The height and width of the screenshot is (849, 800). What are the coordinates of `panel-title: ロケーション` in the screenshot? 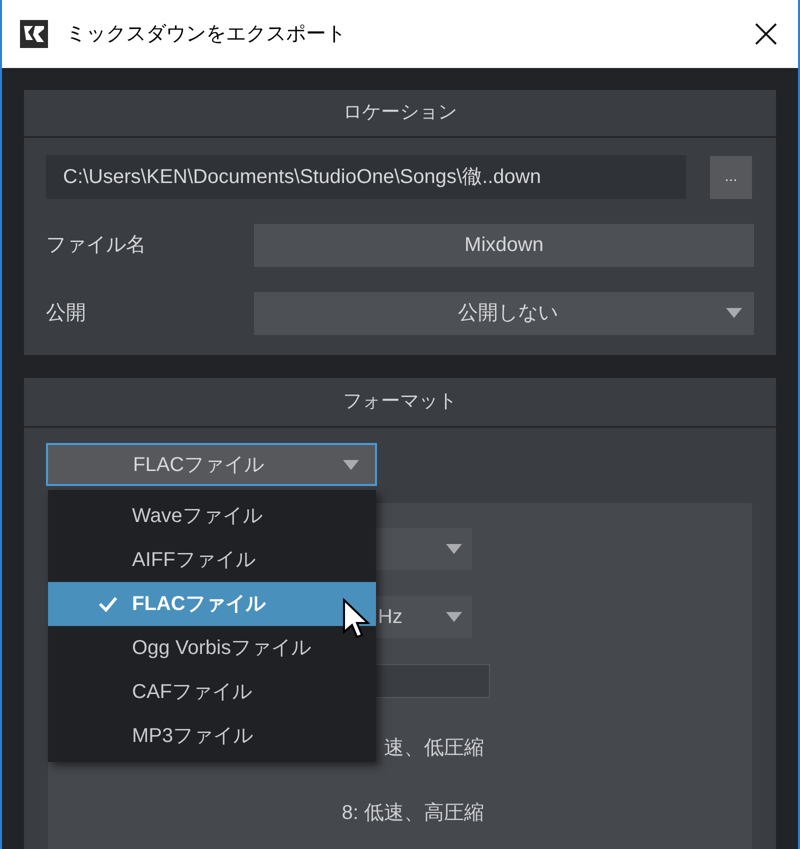 It's located at (400, 112).